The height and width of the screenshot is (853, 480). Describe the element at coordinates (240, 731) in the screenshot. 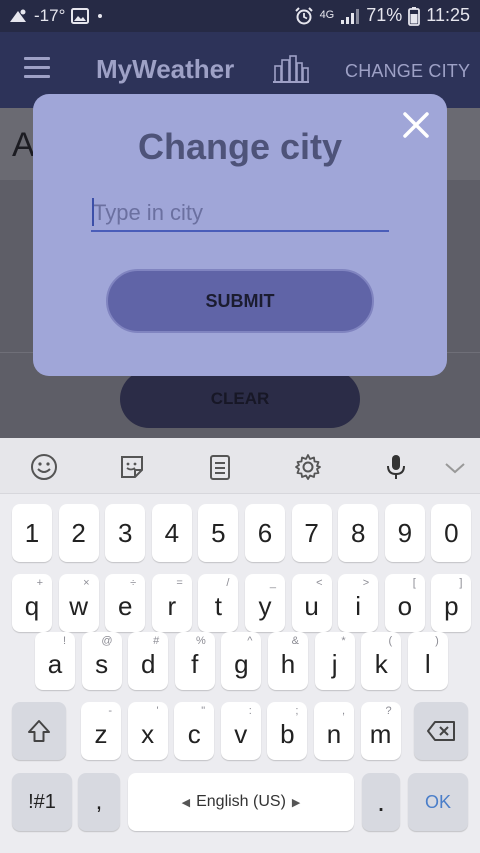

I see `key-v: :v` at that location.